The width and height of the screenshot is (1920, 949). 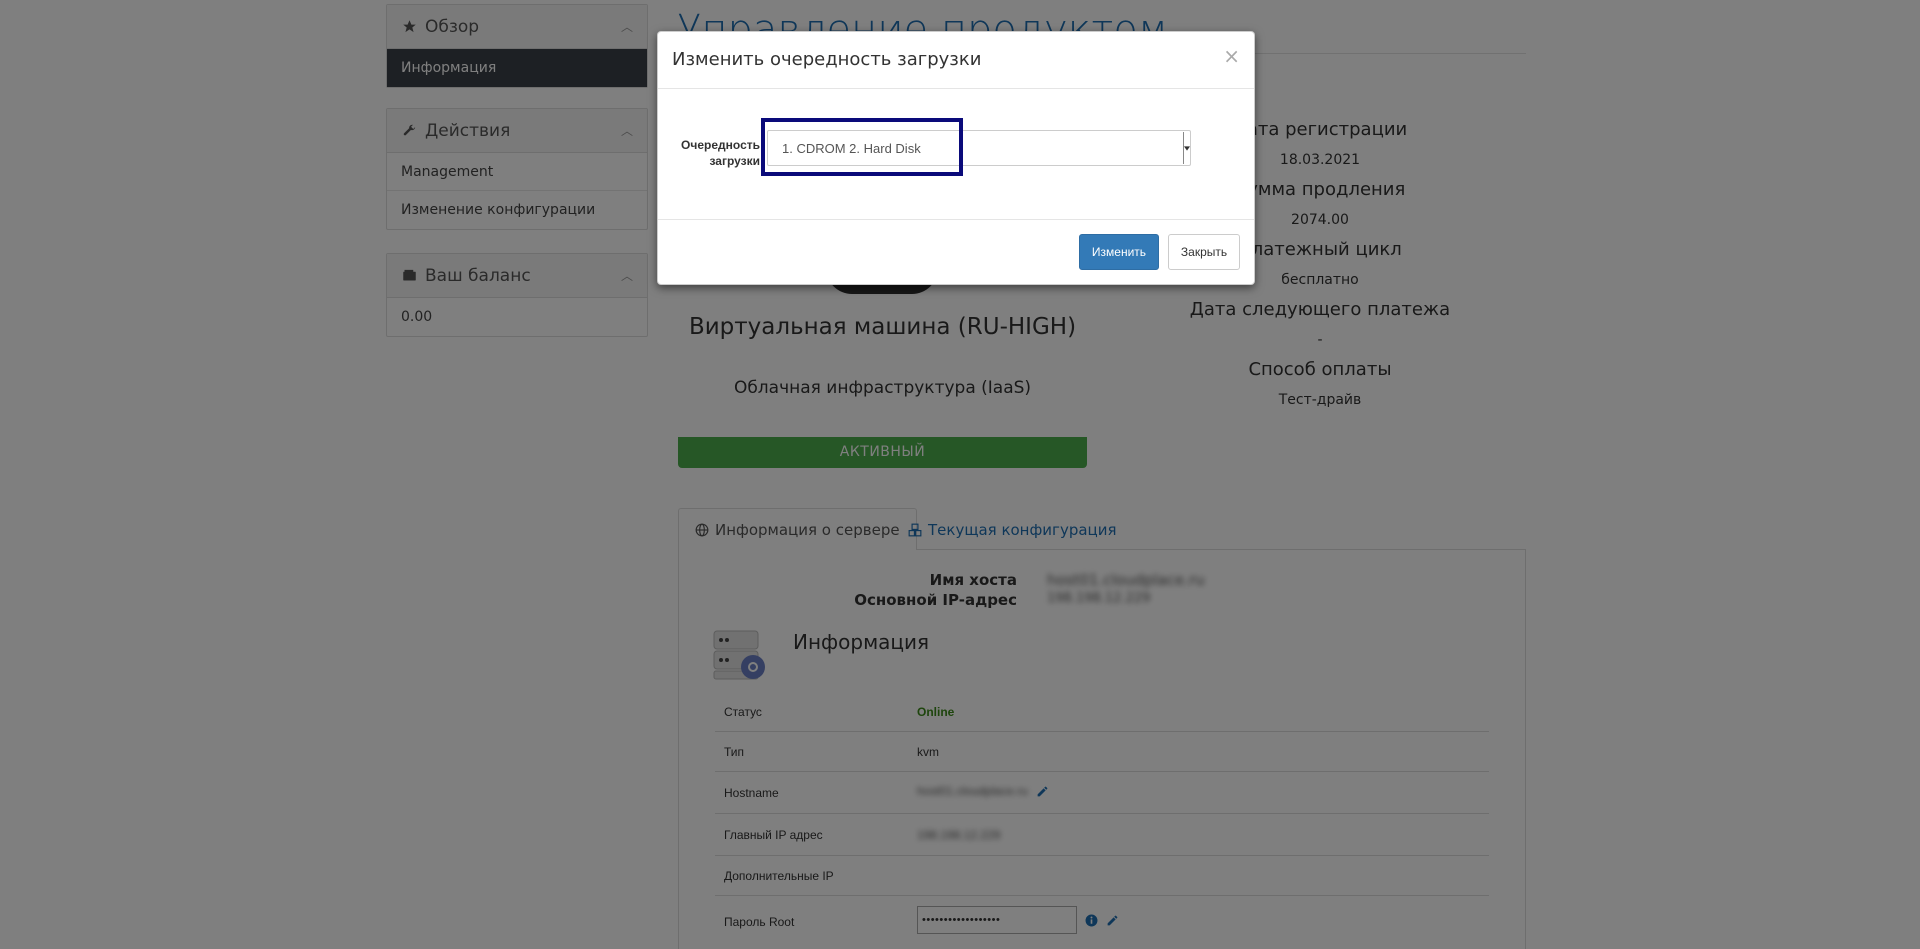 What do you see at coordinates (734, 161) in the screenshot?
I see `boot-order-label-line2: загрузки` at bounding box center [734, 161].